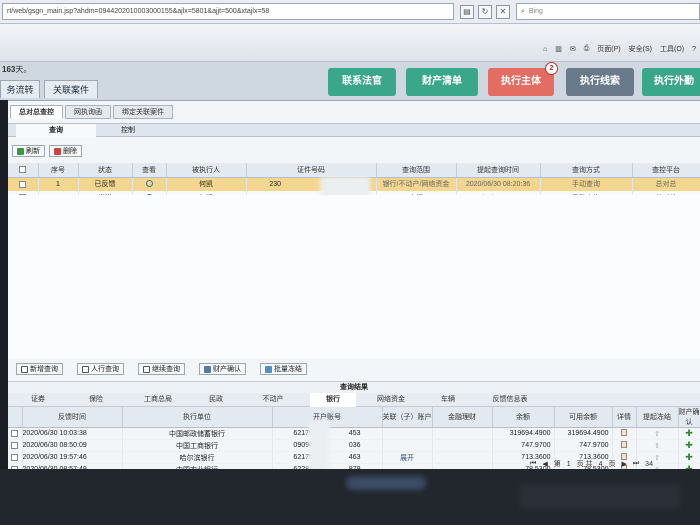 The width and height of the screenshot is (700, 525). I want to click on header-platform: 查控平台, so click(666, 170).